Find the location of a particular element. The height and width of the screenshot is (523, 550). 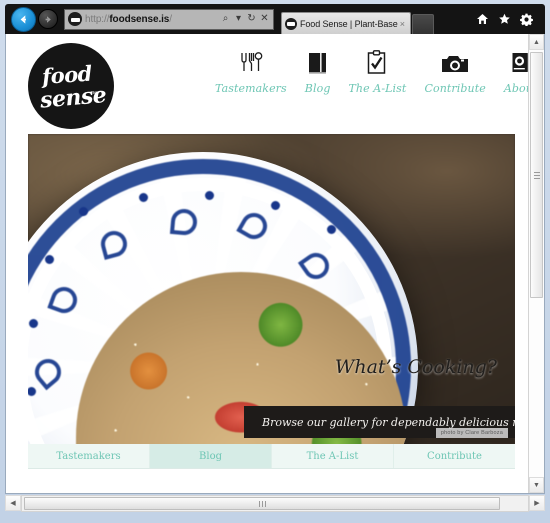

browser-tab: Food Sense | Plant-Based E... × is located at coordinates (346, 23).